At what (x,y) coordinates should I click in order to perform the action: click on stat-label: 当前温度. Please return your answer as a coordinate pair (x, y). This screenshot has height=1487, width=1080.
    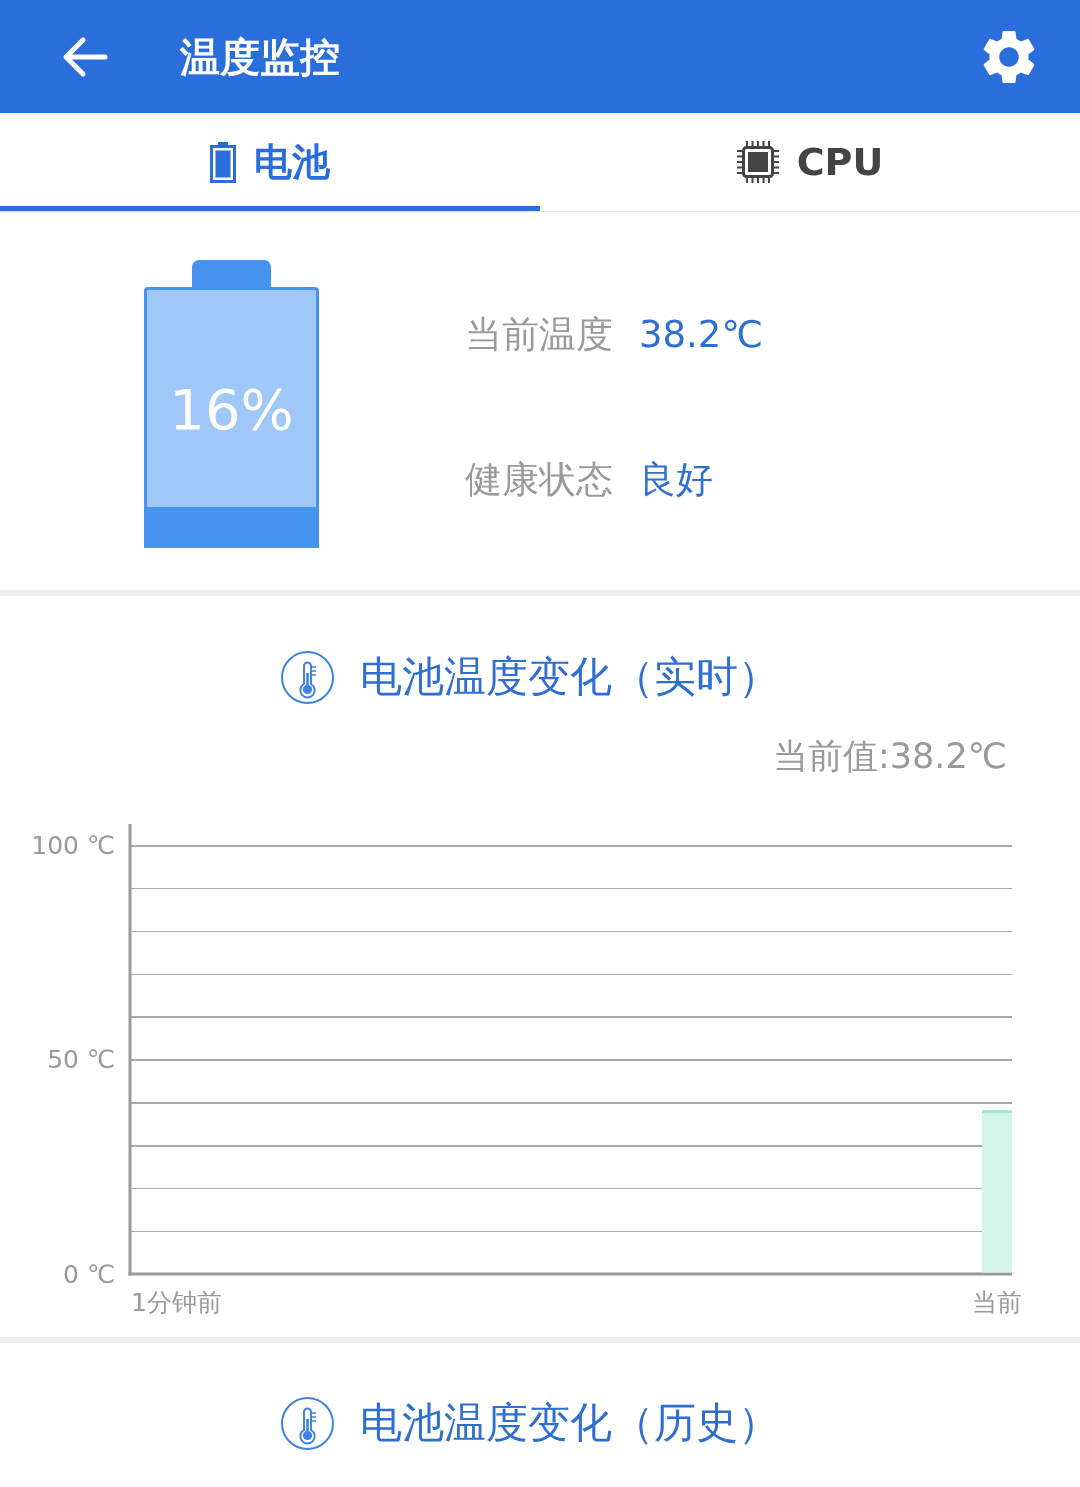
    Looking at the image, I should click on (539, 335).